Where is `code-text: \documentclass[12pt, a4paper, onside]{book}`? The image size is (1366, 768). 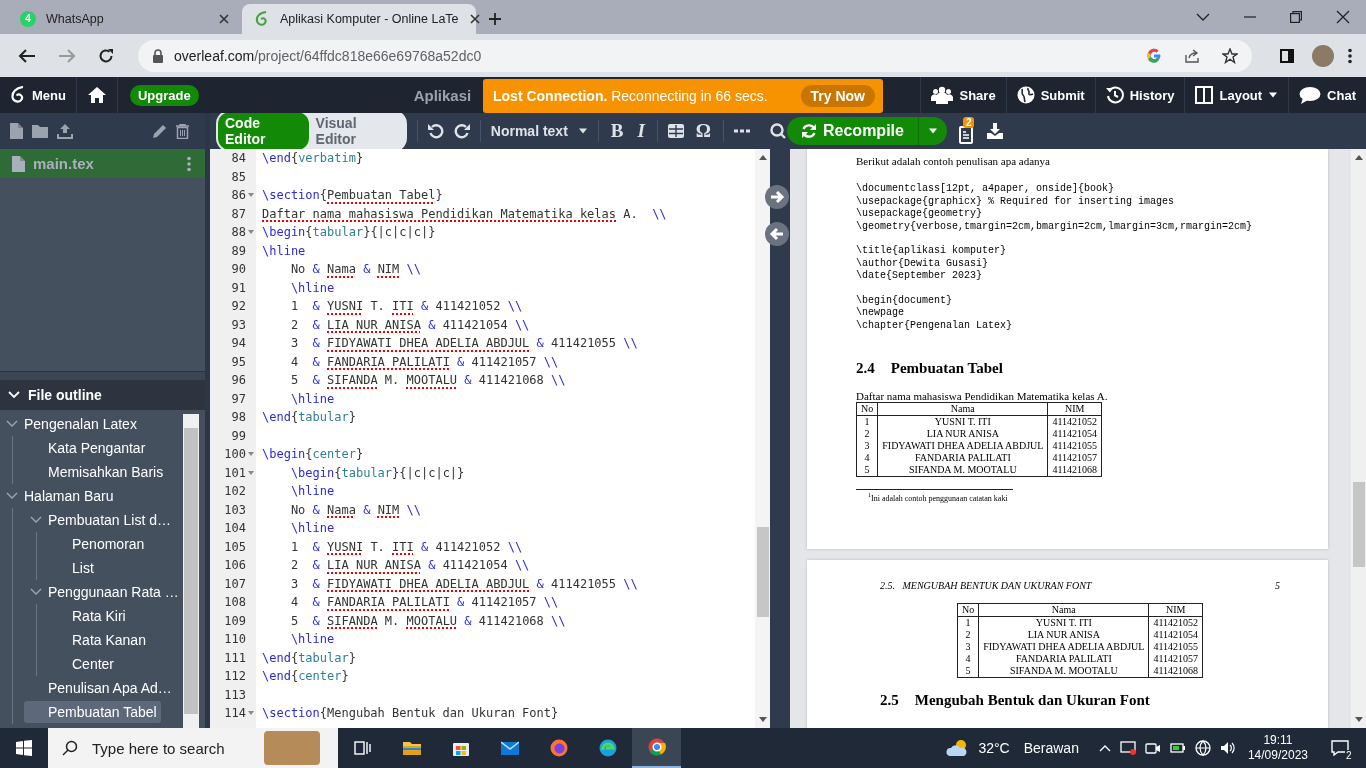
code-text: \documentclass[12pt, a4paper, onside]{book} is located at coordinates (986, 189).